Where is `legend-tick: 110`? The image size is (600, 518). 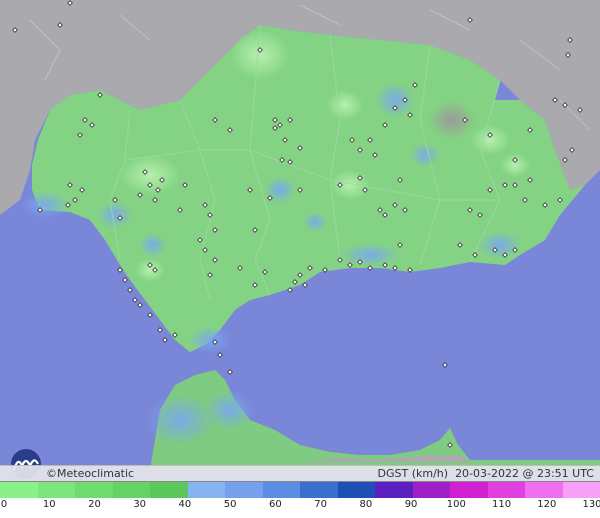 legend-tick: 110 is located at coordinates (501, 504).